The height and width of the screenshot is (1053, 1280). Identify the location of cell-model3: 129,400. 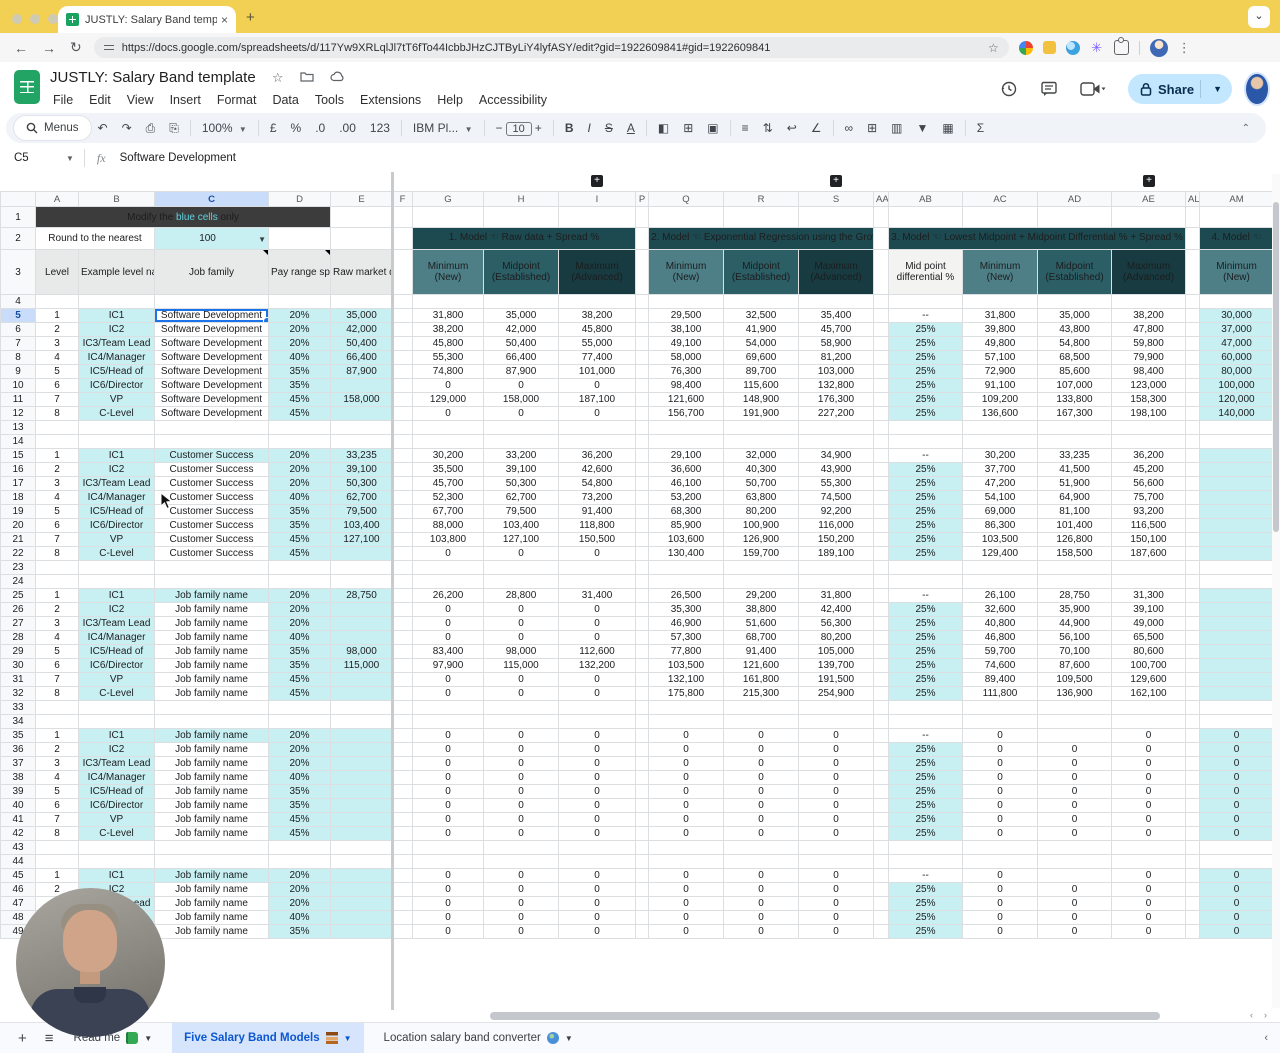
(1000, 553).